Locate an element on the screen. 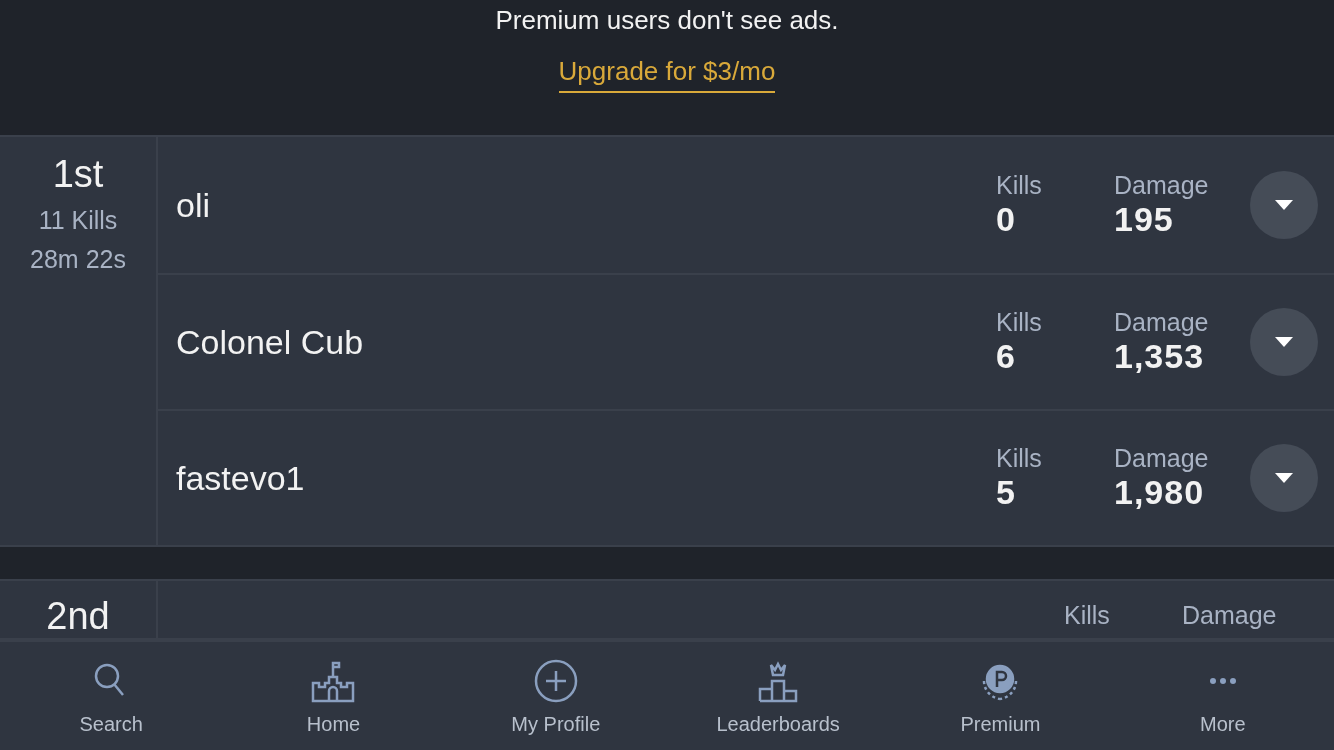  match-duration: 28m 22s is located at coordinates (78, 259).